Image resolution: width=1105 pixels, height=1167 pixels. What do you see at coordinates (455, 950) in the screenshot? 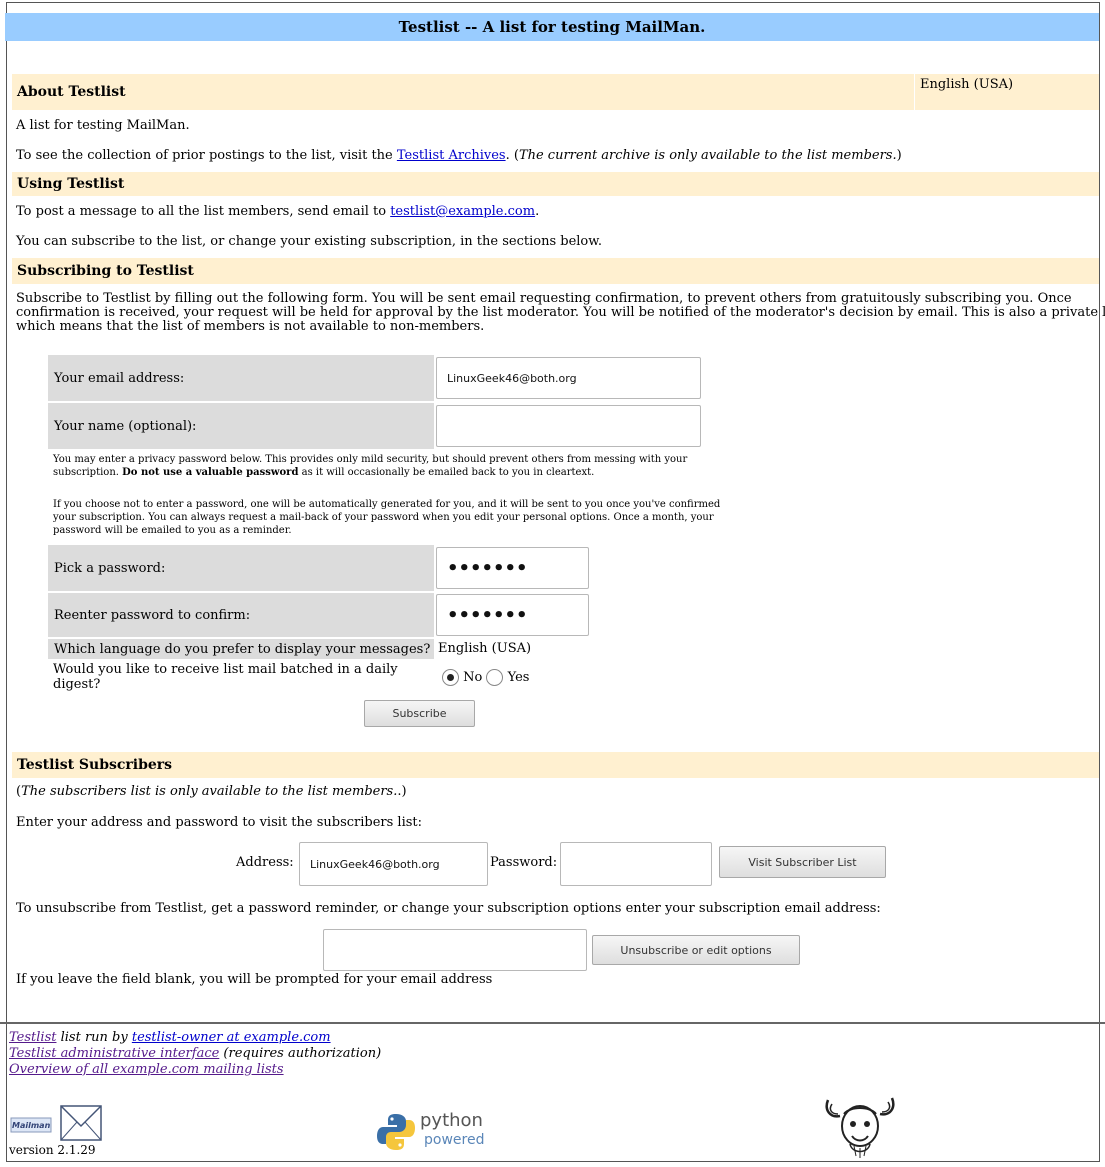
I see `unsubscribe-email-field` at bounding box center [455, 950].